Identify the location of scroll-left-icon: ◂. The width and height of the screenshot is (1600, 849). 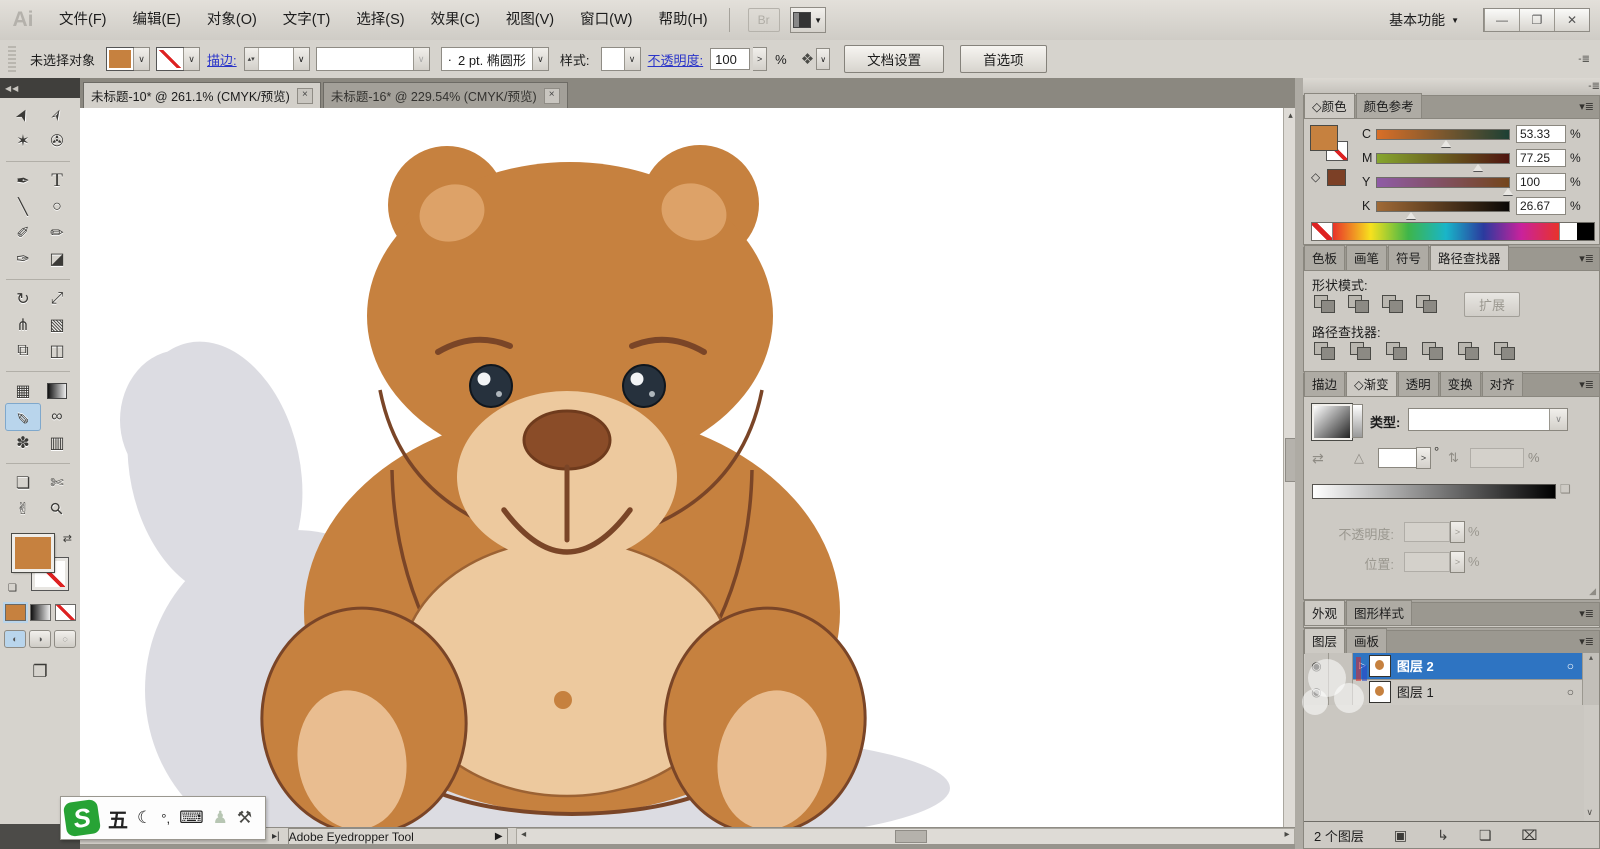
(524, 835).